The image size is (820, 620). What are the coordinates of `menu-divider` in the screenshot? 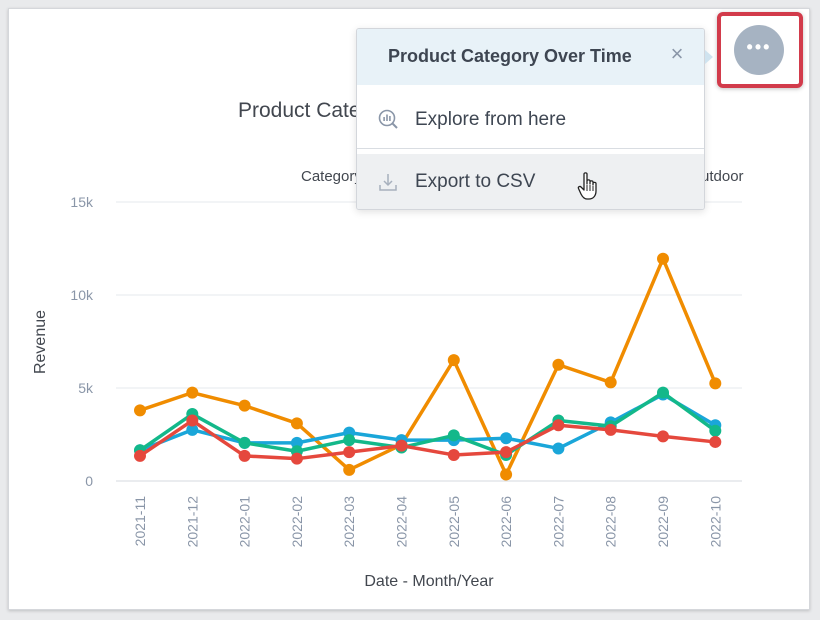 It's located at (530, 148).